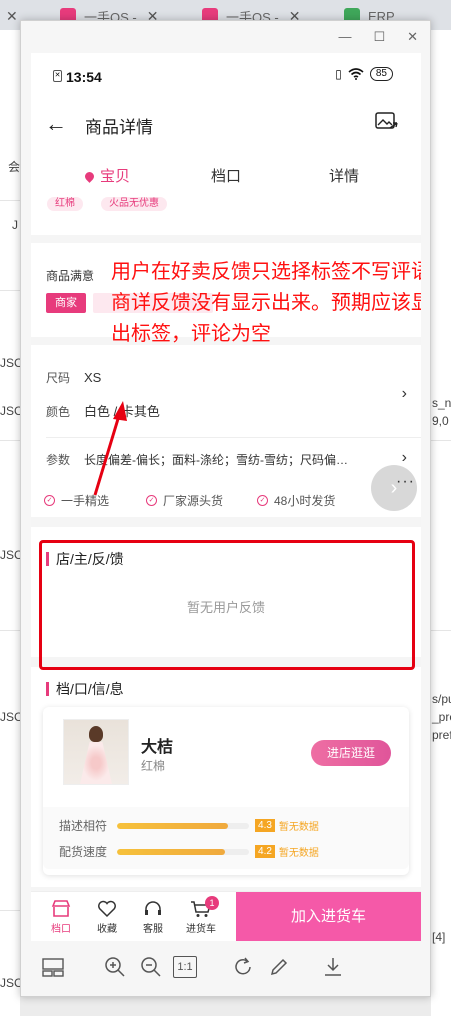  What do you see at coordinates (56, 124) in the screenshot?
I see `back-arrow-icon: ←` at bounding box center [56, 124].